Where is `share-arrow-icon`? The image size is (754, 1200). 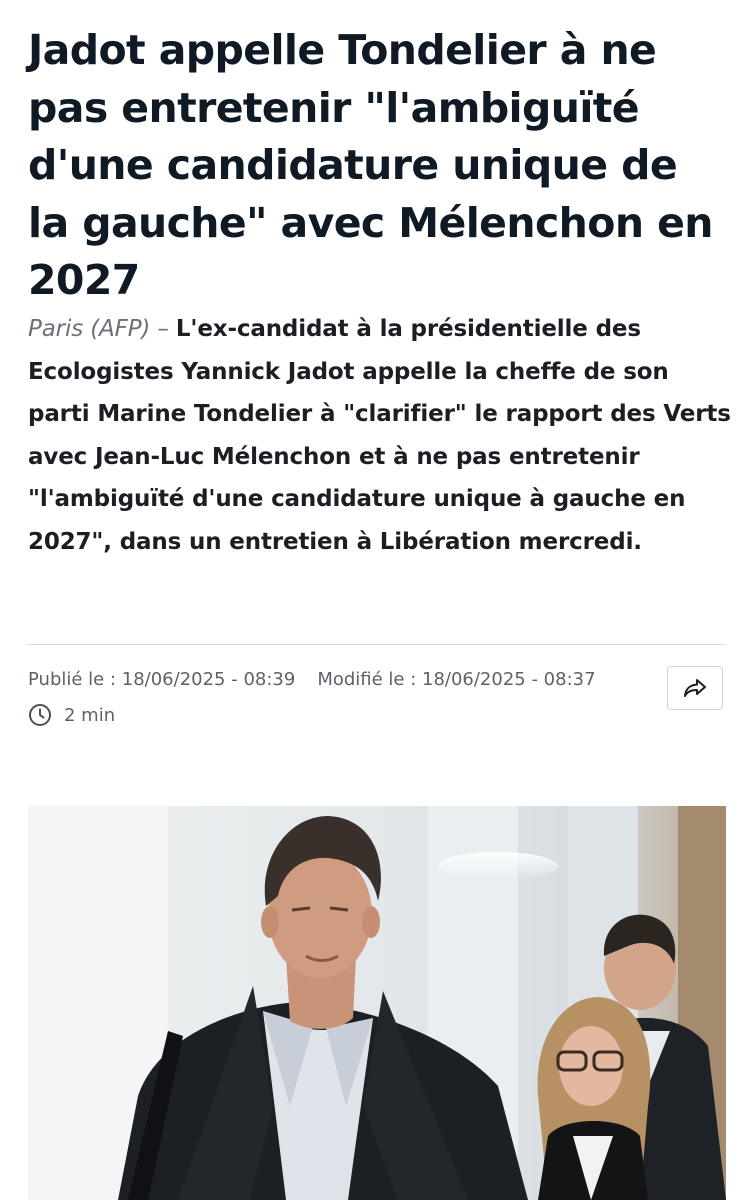
share-arrow-icon is located at coordinates (695, 688).